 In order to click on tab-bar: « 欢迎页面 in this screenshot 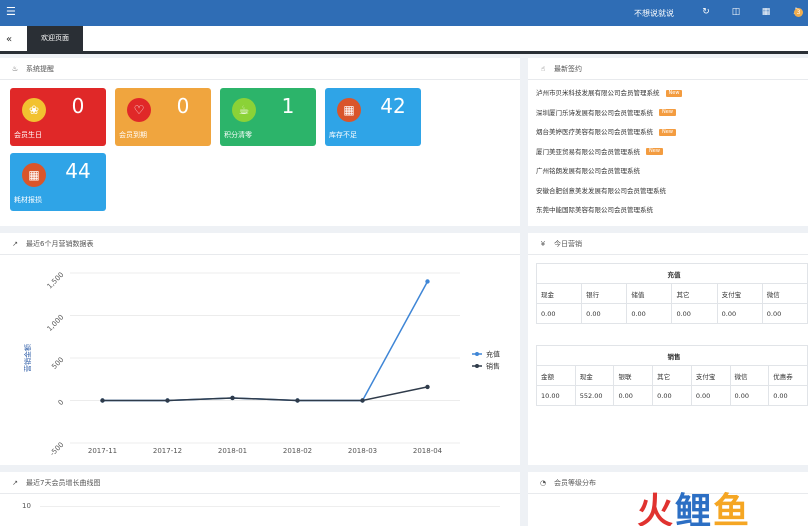, I will do `click(404, 40)`.